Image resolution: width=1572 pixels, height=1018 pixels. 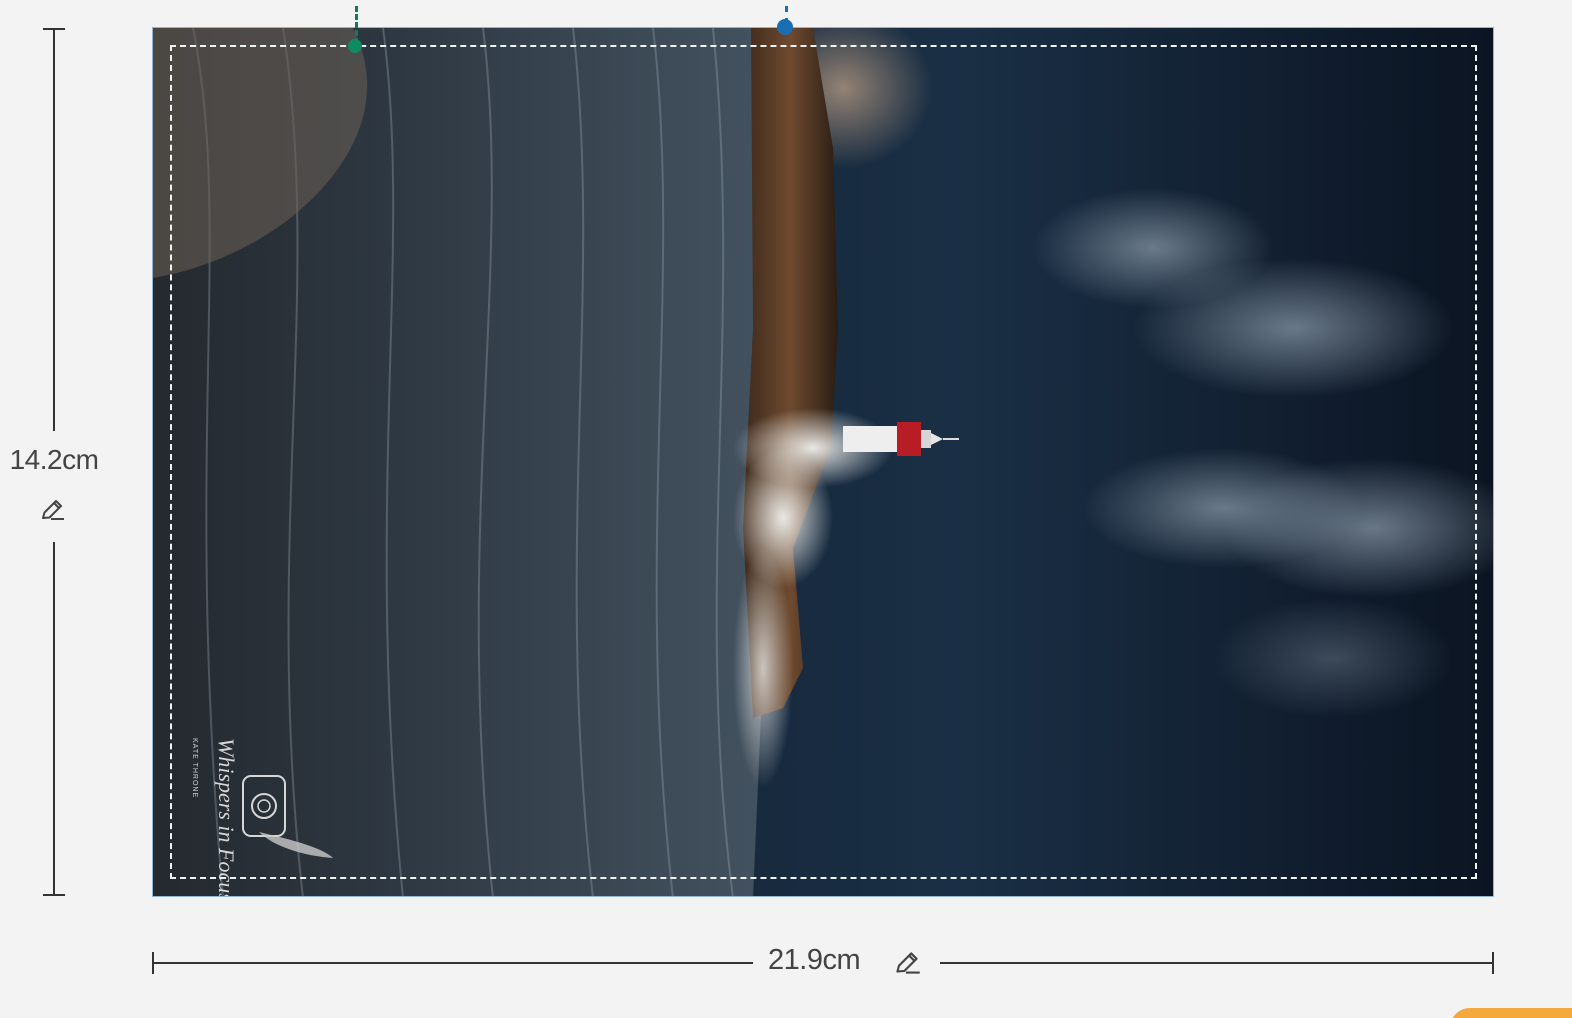 What do you see at coordinates (54, 459) in the screenshot?
I see `height-label: 14.2cm` at bounding box center [54, 459].